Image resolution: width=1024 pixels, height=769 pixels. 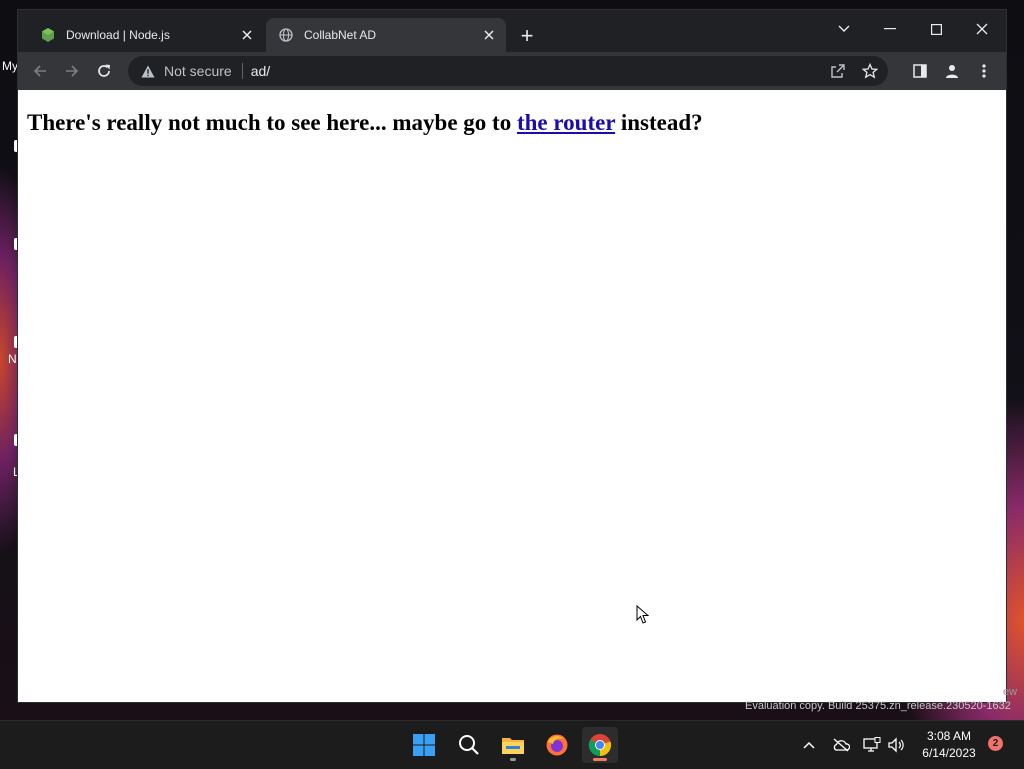 I want to click on network-icon, so click(x=872, y=745).